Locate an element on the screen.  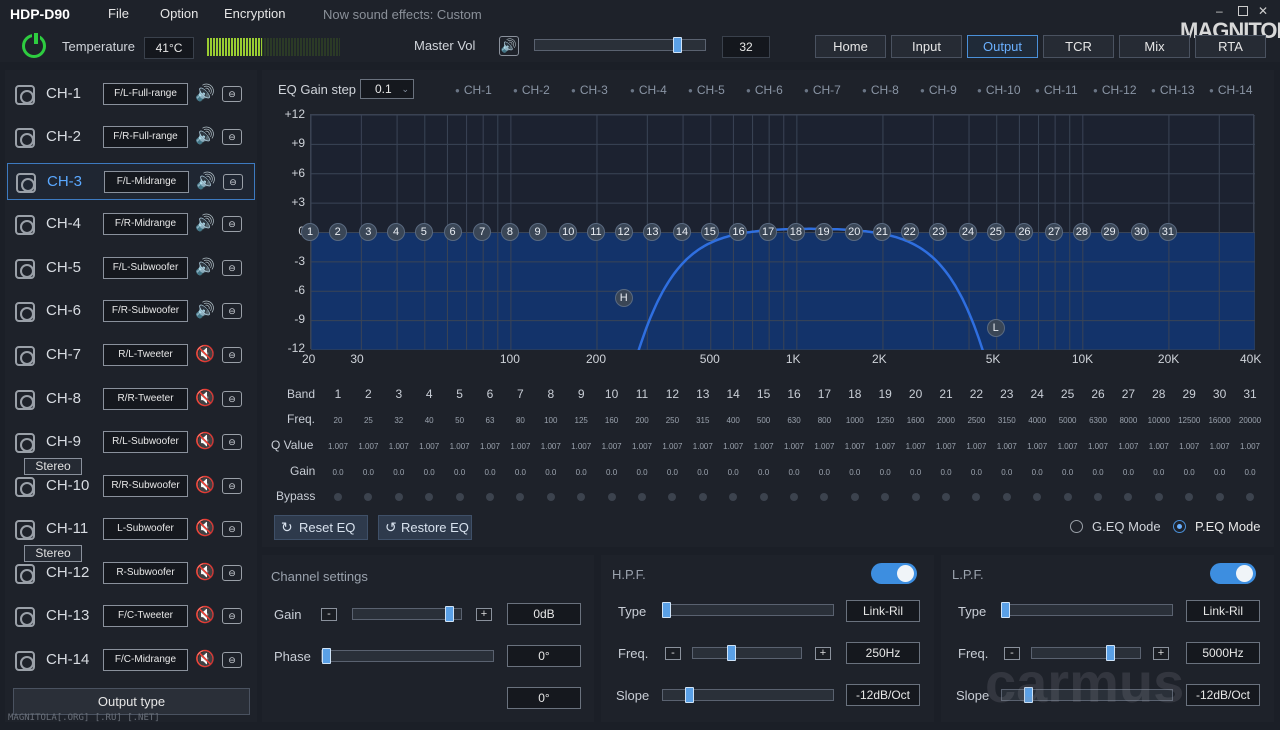
channel-type-button: R/L-Tweeter is located at coordinates (145, 355).